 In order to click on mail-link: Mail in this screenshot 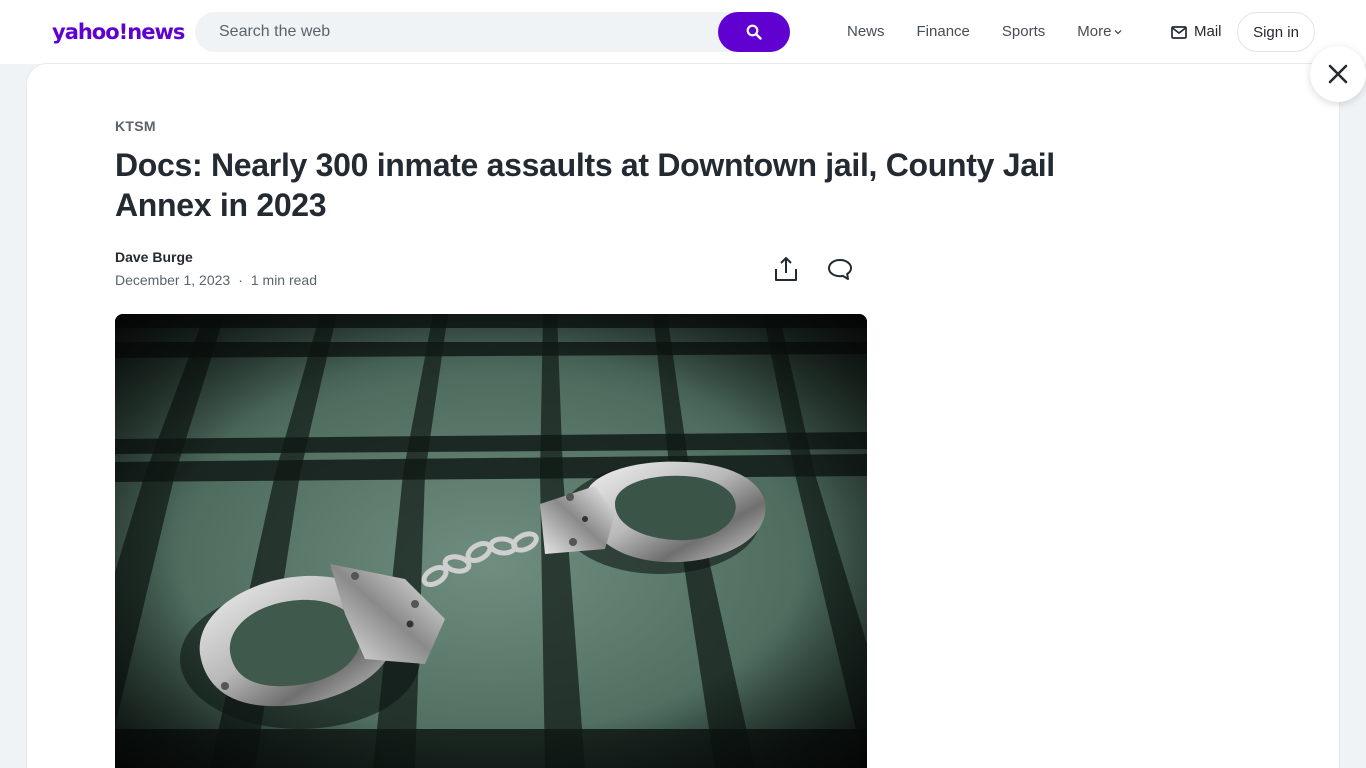, I will do `click(1196, 32)`.